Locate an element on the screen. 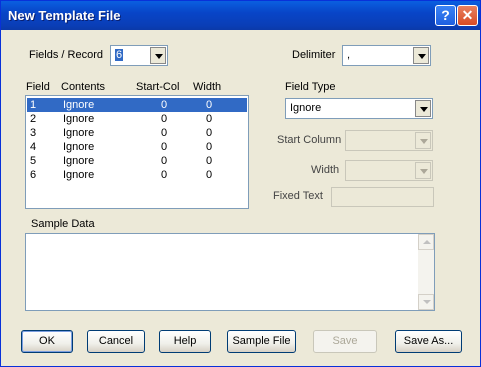 This screenshot has width=481, height=367. start-column-select is located at coordinates (389, 140).